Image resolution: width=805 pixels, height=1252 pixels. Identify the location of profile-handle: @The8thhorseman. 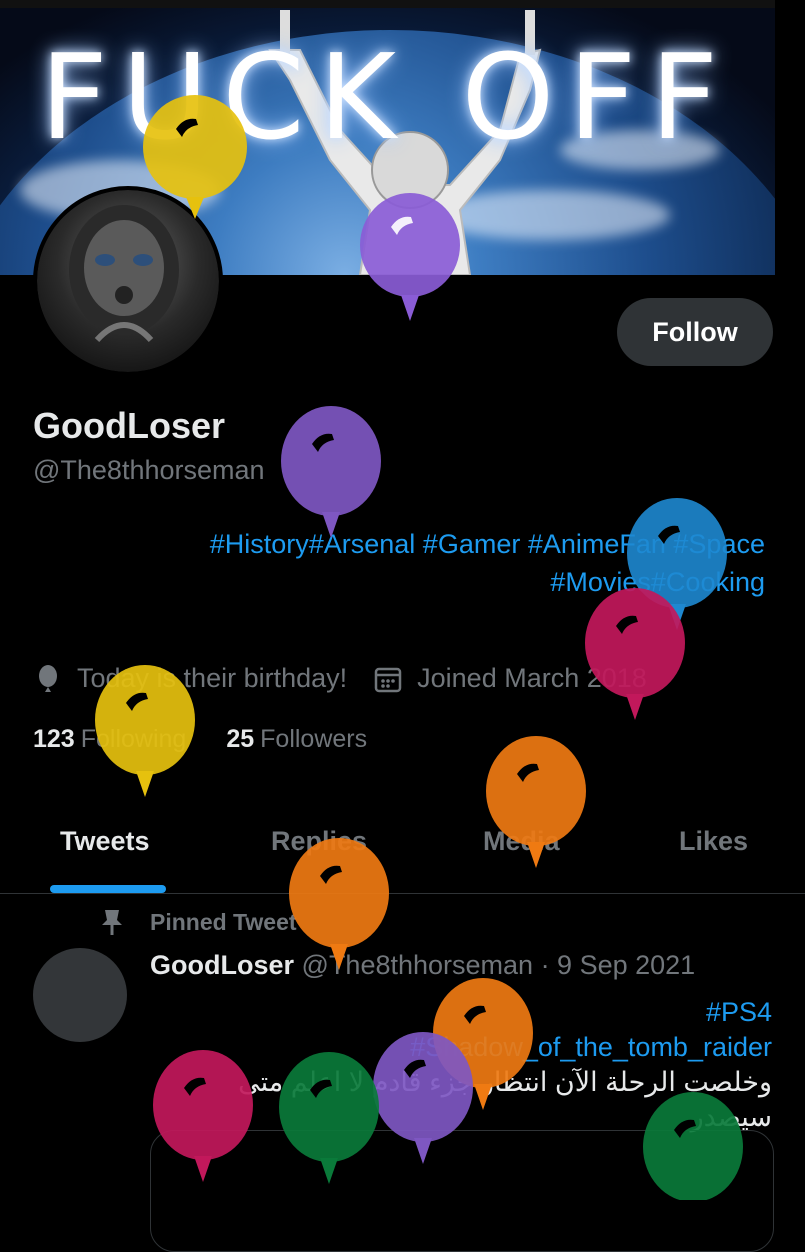
(149, 470).